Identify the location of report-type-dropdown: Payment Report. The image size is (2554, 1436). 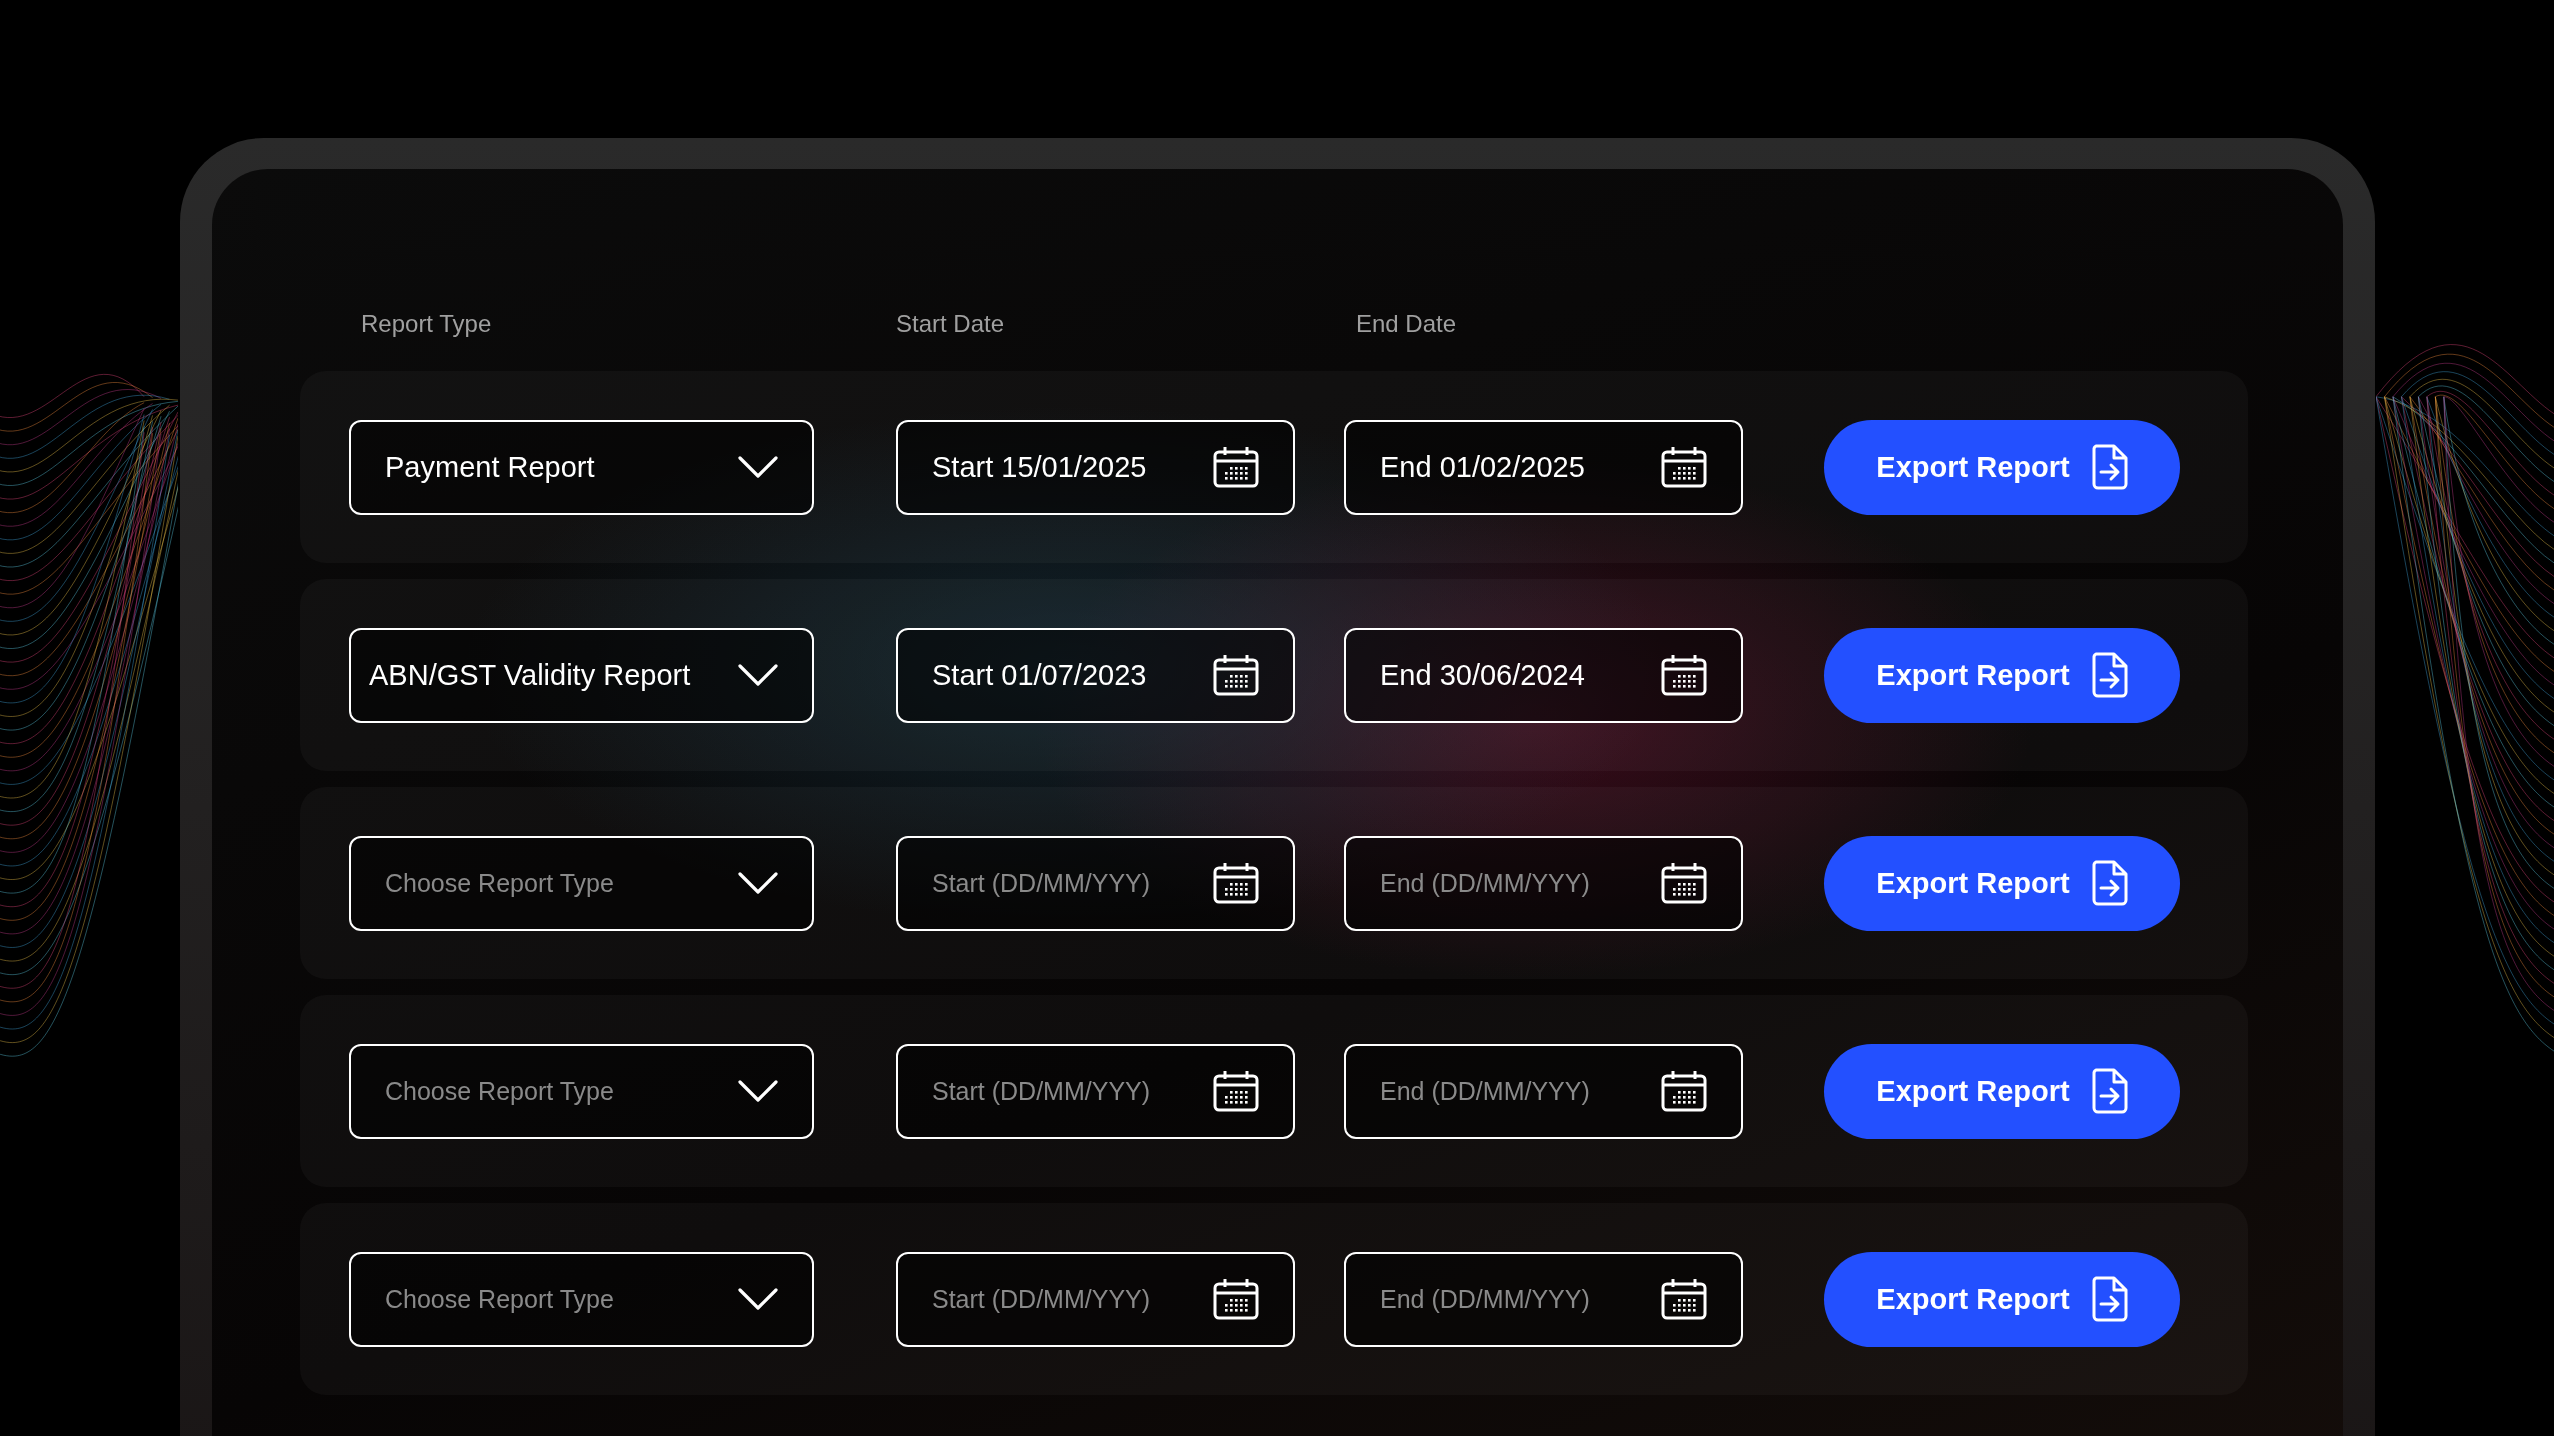
(581, 467).